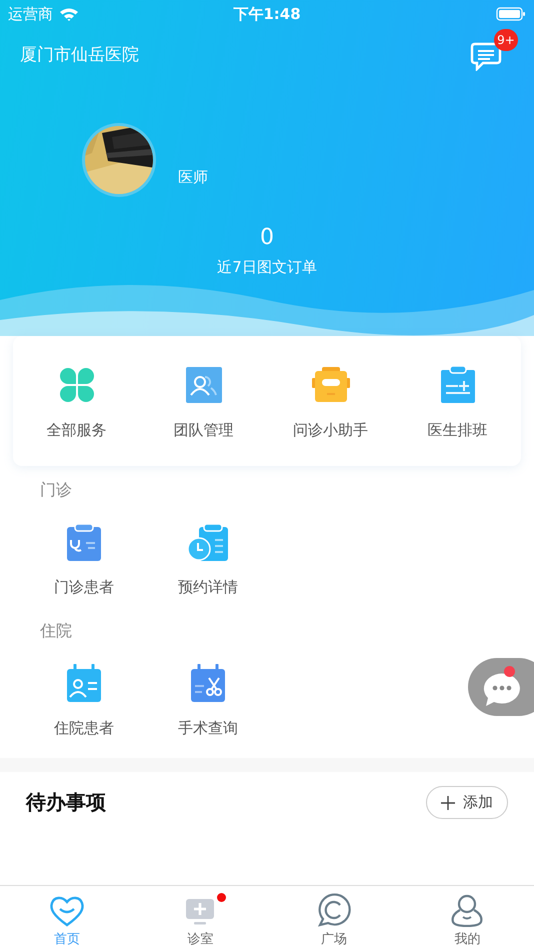  What do you see at coordinates (267, 267) in the screenshot?
I see `order-label: 近7日图文订单` at bounding box center [267, 267].